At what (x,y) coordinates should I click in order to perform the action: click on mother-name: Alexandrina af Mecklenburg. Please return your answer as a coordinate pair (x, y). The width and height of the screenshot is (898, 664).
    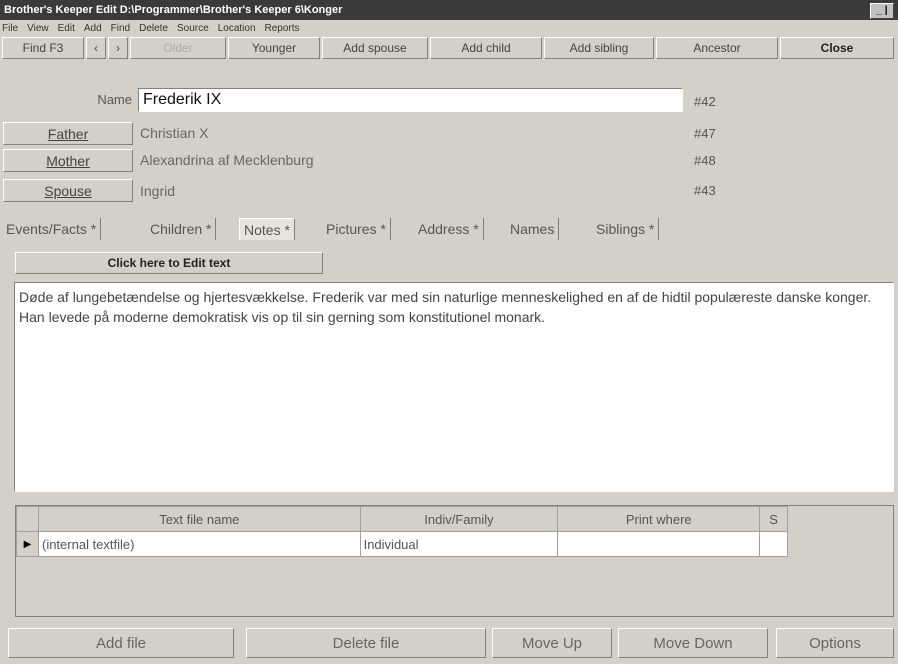
    Looking at the image, I should click on (227, 160).